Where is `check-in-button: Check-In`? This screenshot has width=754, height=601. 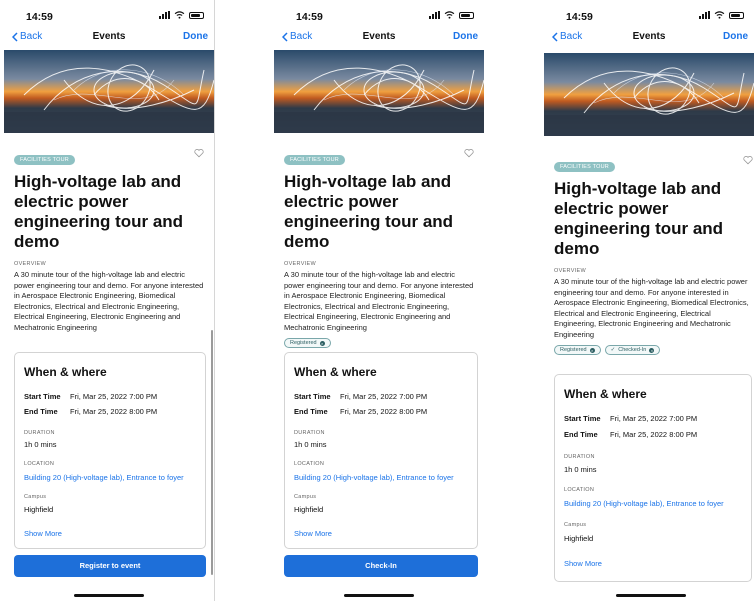
check-in-button: Check-In is located at coordinates (381, 566).